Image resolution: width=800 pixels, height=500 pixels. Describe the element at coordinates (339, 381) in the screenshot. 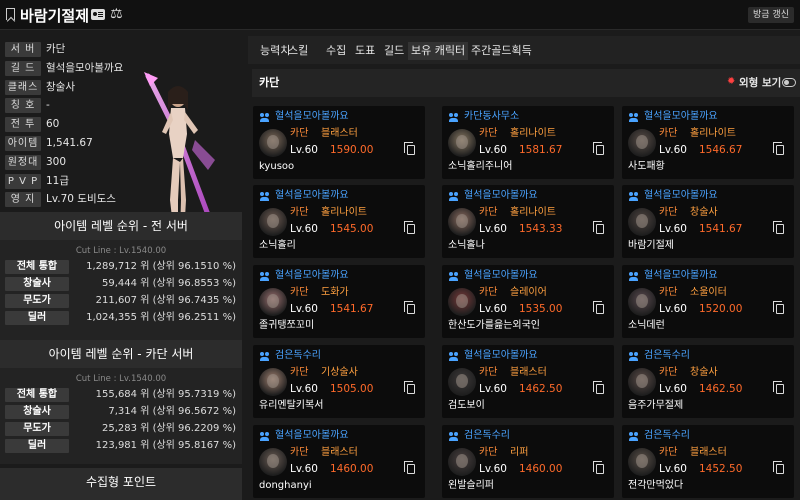

I see `character-card: 검은독수리 카단 기상술사 Lv.60 1505.00 유리멘탈키복서` at that location.